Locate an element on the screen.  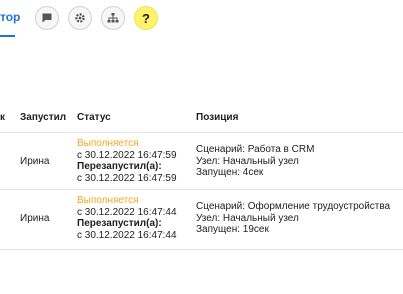
org-chart-icon is located at coordinates (113, 18).